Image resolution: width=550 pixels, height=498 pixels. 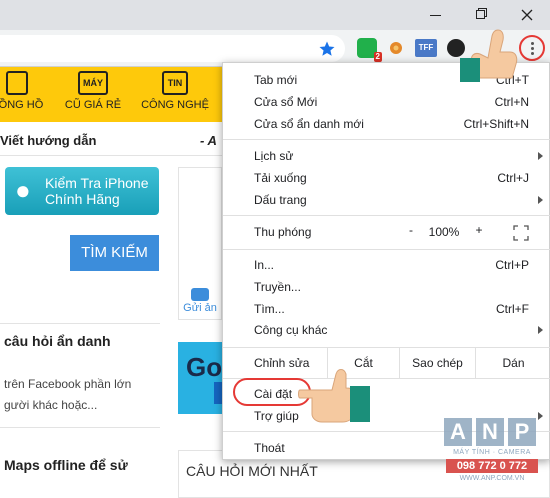 What do you see at coordinates (309, 124) in the screenshot?
I see `menu-item-label: Cửa sổ ẩn danh mới` at bounding box center [309, 124].